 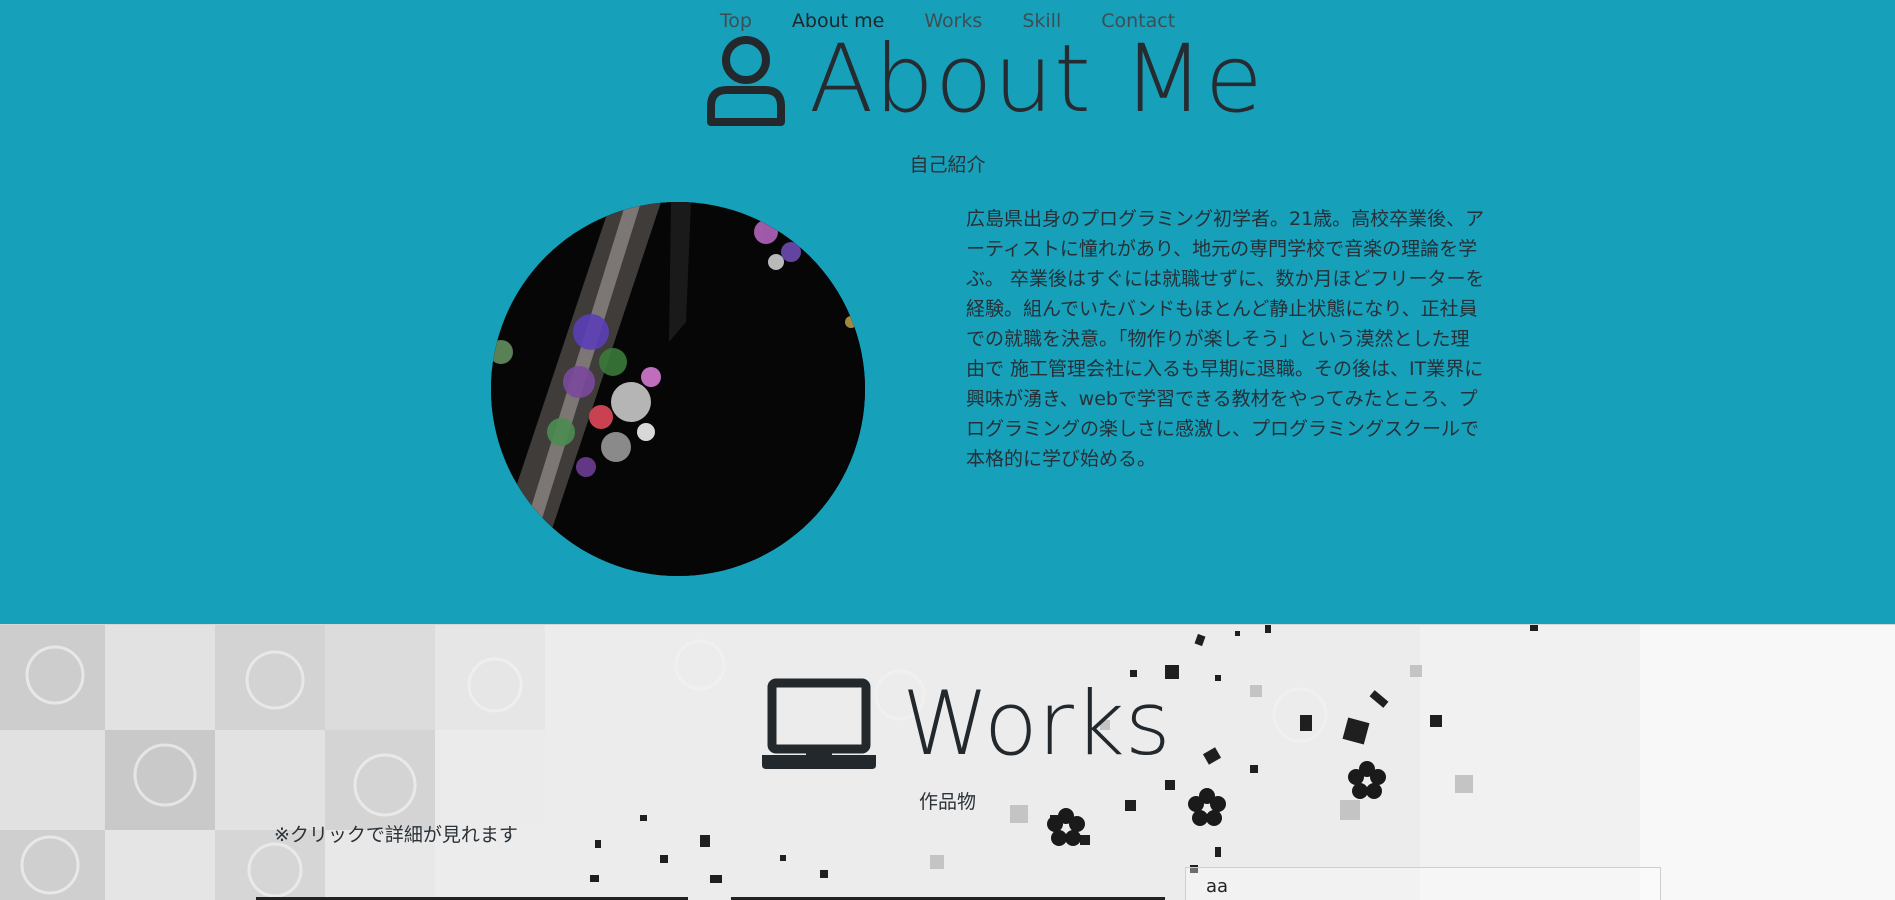 What do you see at coordinates (1225, 219) in the screenshot?
I see `bio-line: 広島県出身のプログラミング初学者。21歳。高校卒業後、ア` at bounding box center [1225, 219].